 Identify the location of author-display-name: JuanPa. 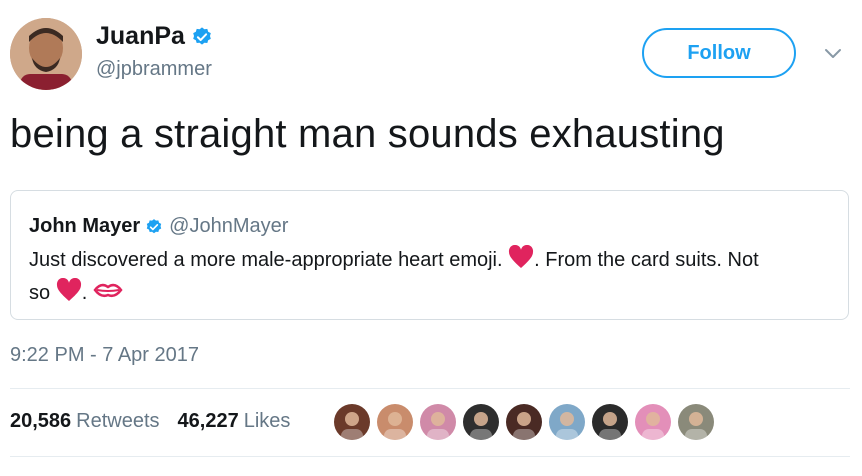
(140, 36).